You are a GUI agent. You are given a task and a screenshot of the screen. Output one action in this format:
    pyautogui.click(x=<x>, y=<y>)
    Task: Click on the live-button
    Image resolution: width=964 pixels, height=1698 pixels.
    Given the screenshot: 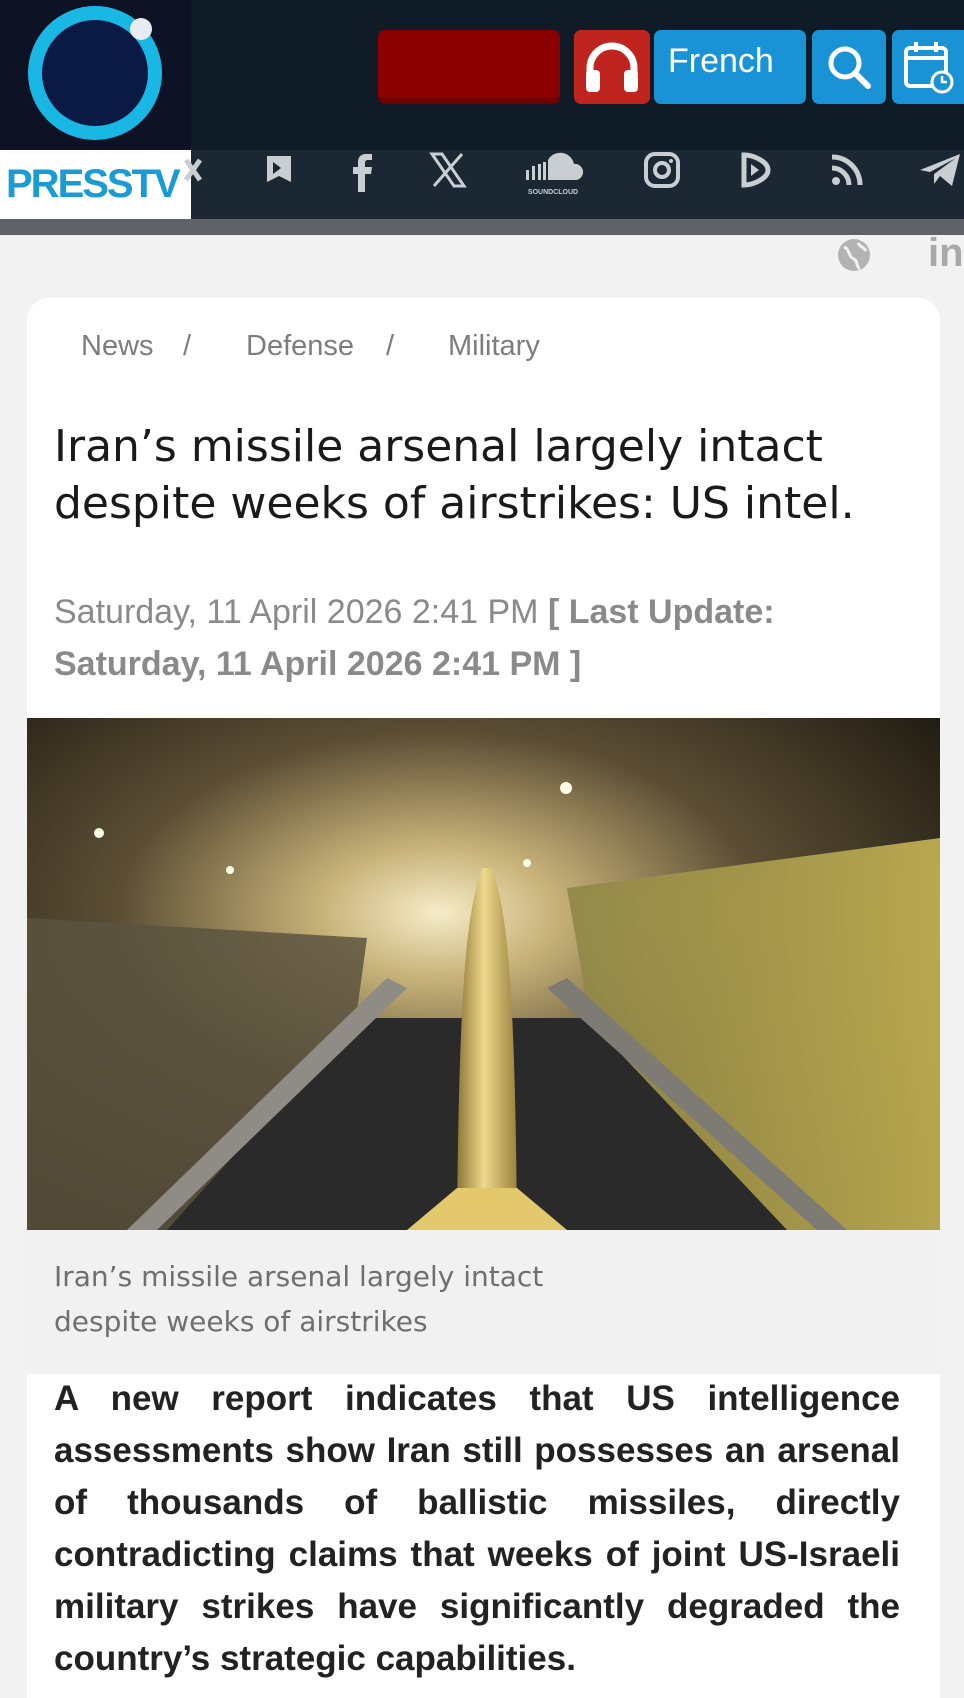 What is the action you would take?
    pyautogui.click(x=469, y=67)
    